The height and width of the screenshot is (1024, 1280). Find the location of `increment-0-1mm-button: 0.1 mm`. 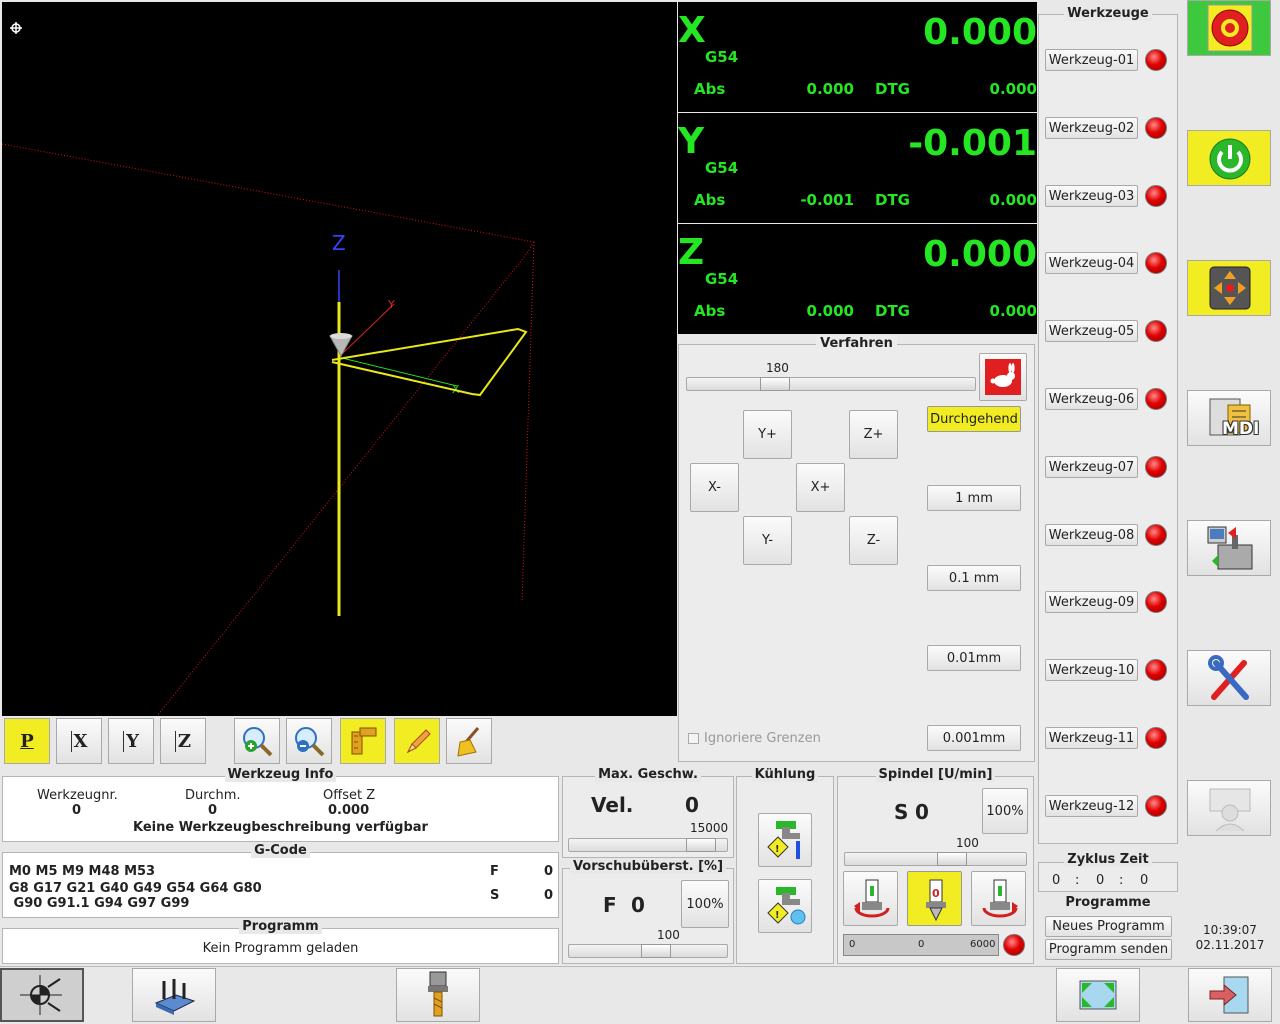

increment-0-1mm-button: 0.1 mm is located at coordinates (974, 578).